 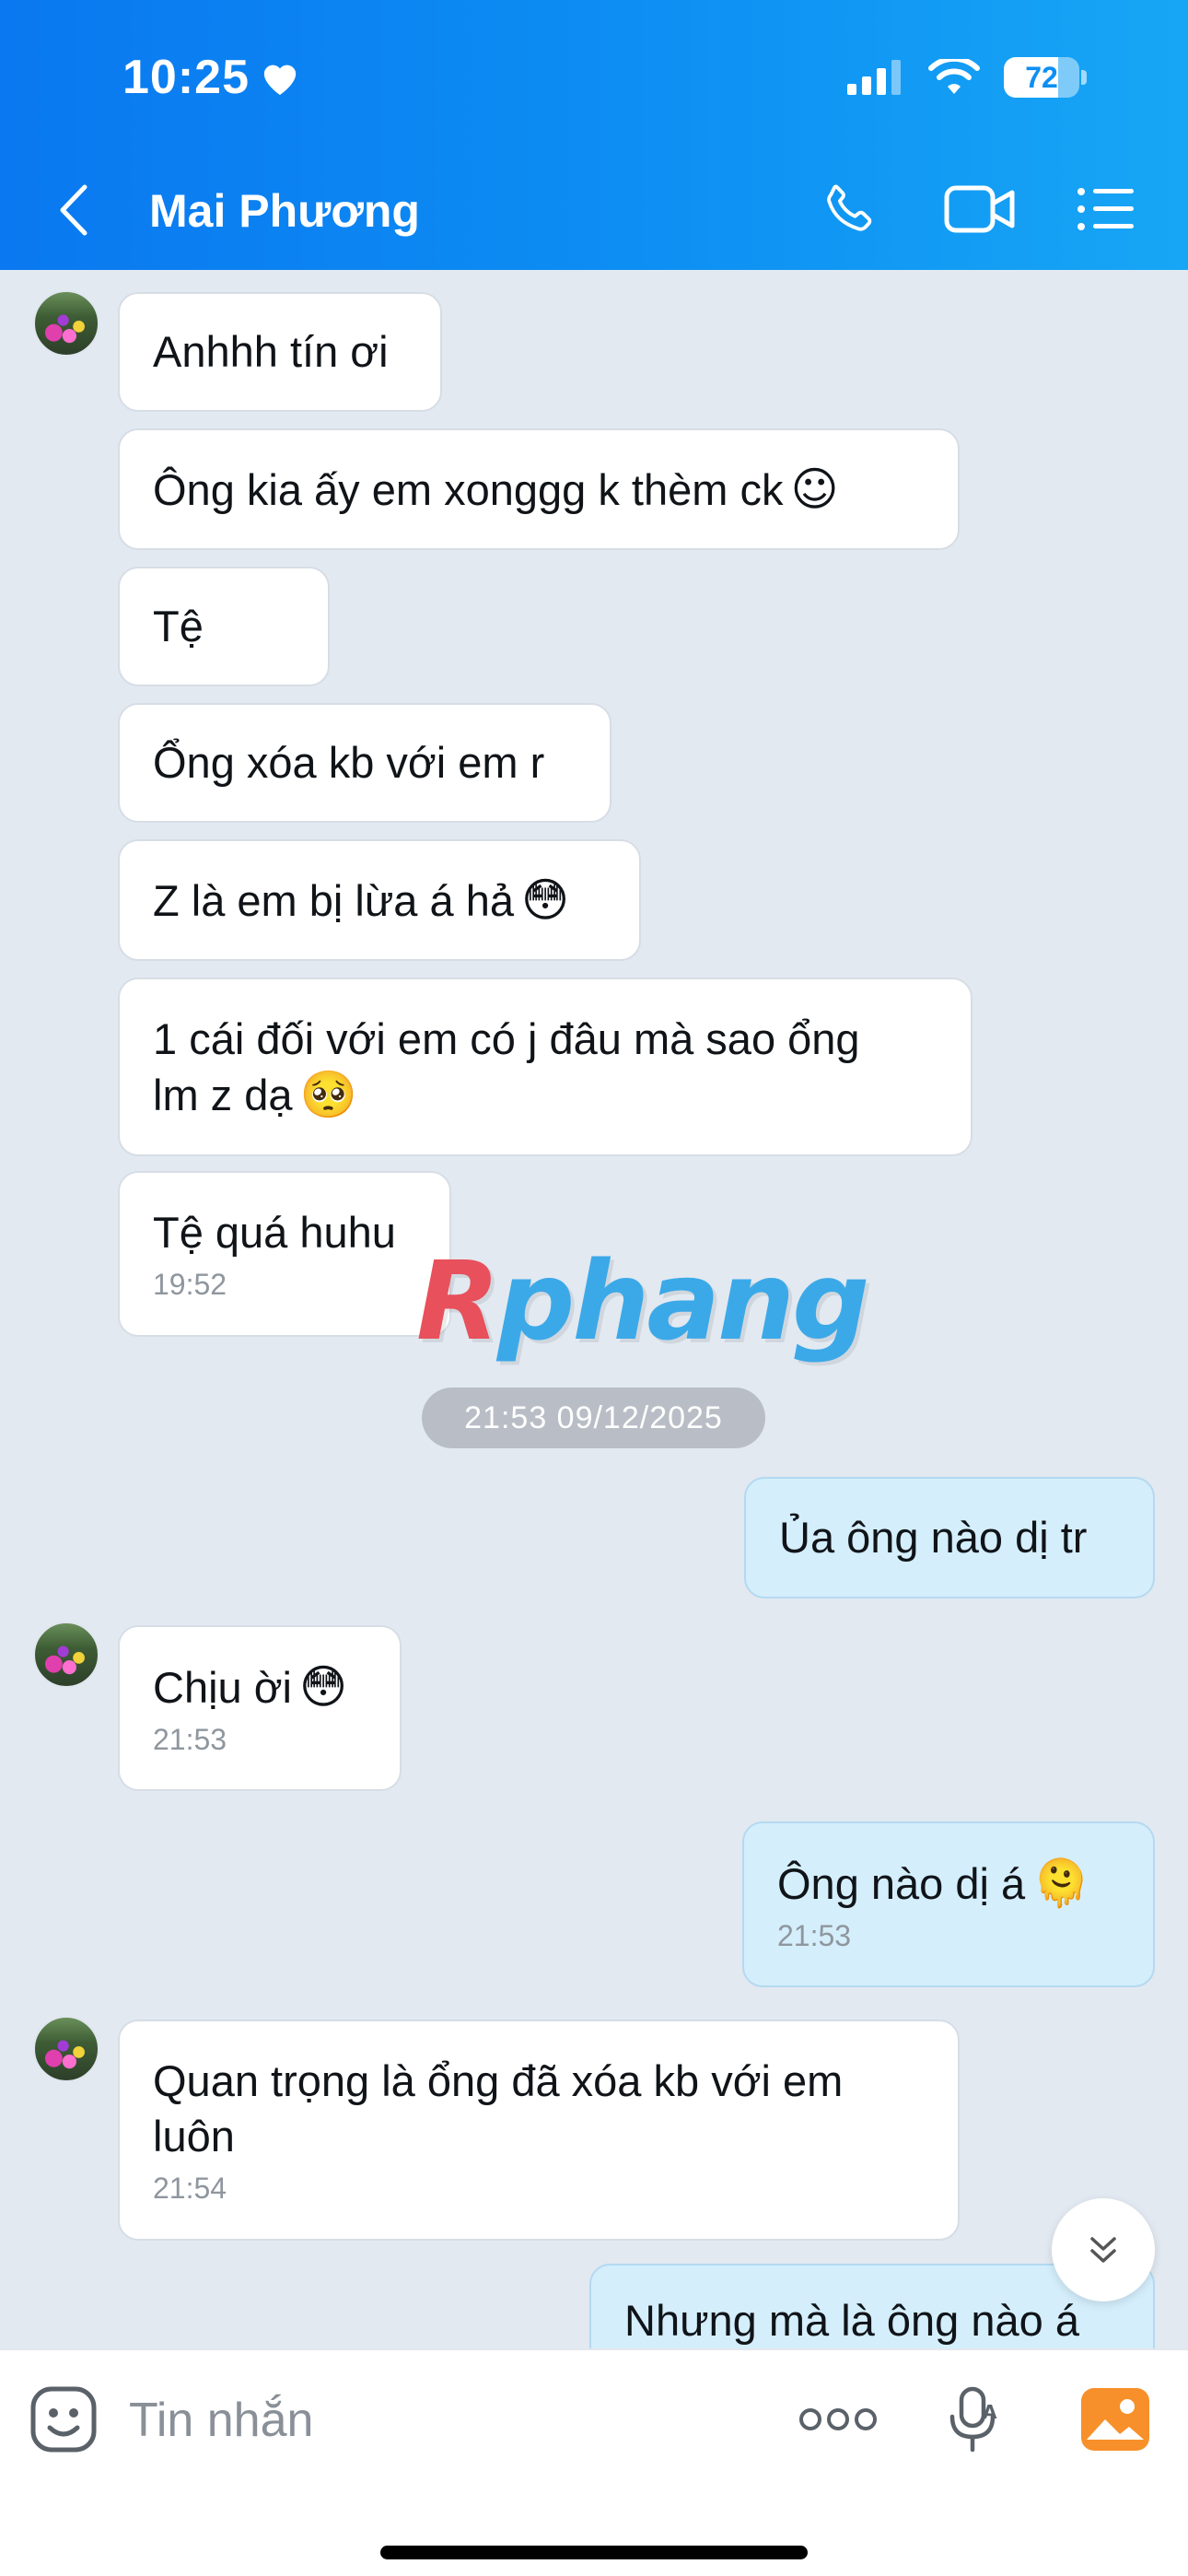 I want to click on message-bubble-outgoing: Ông nào dị á 🫠 21:53, so click(x=948, y=1904).